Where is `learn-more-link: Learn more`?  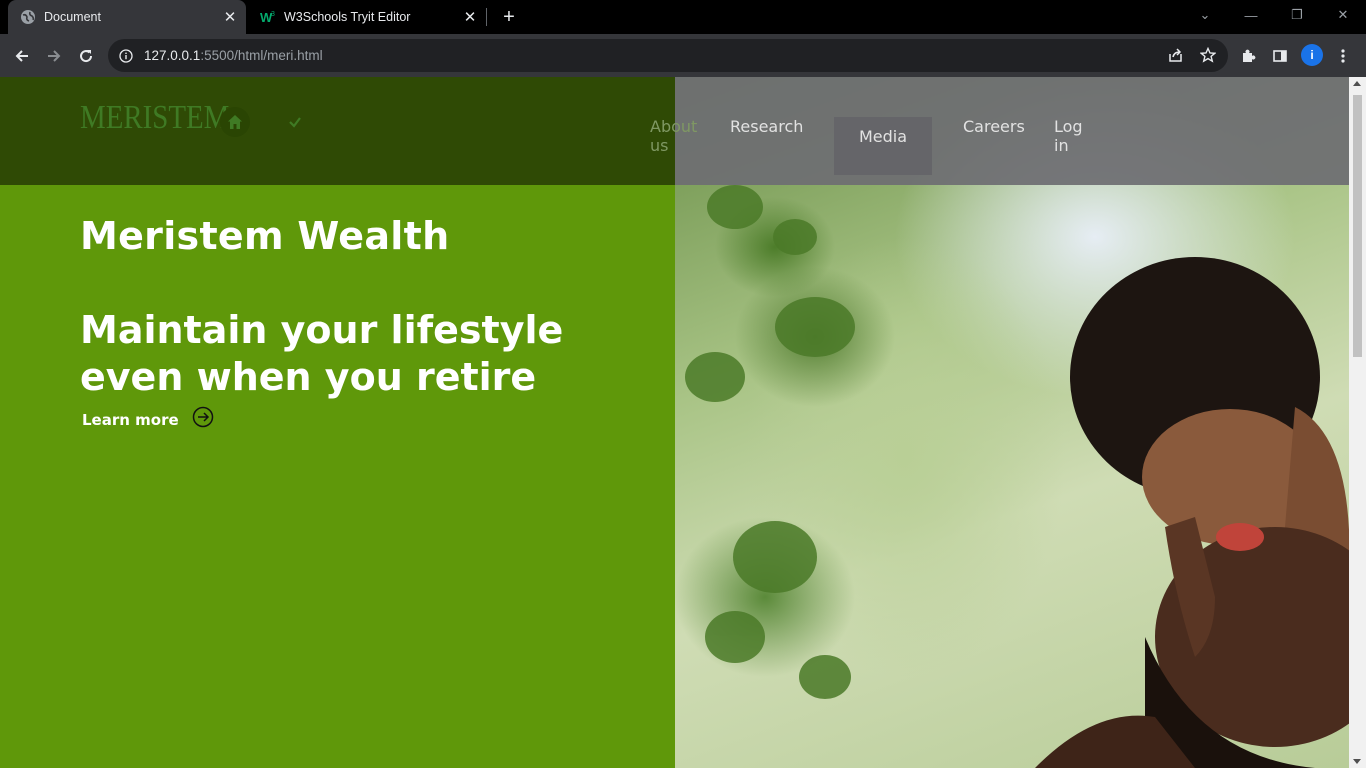
learn-more-link: Learn more is located at coordinates (148, 417).